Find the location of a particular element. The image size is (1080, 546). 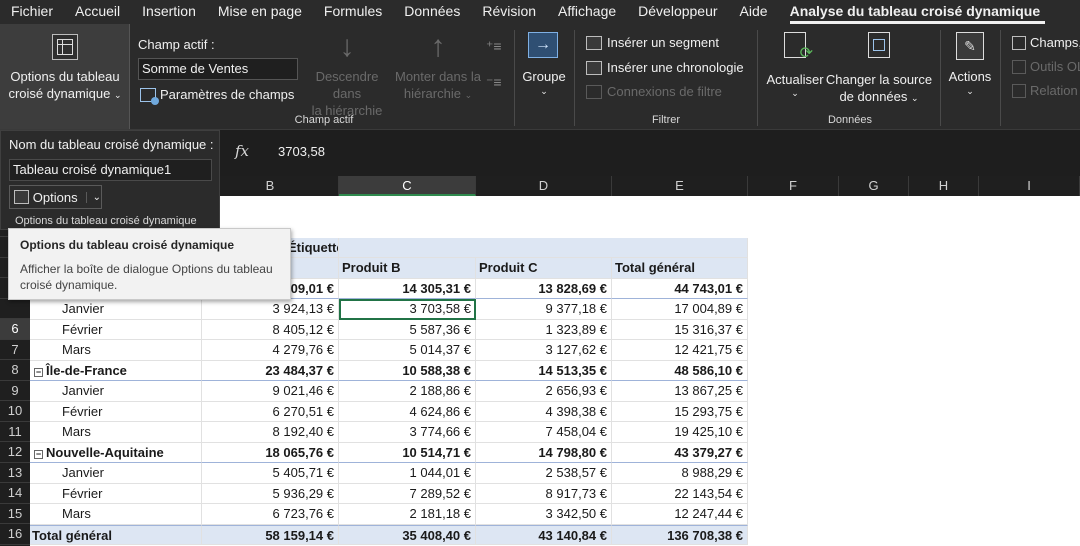

column-header-c: C is located at coordinates (407, 186).